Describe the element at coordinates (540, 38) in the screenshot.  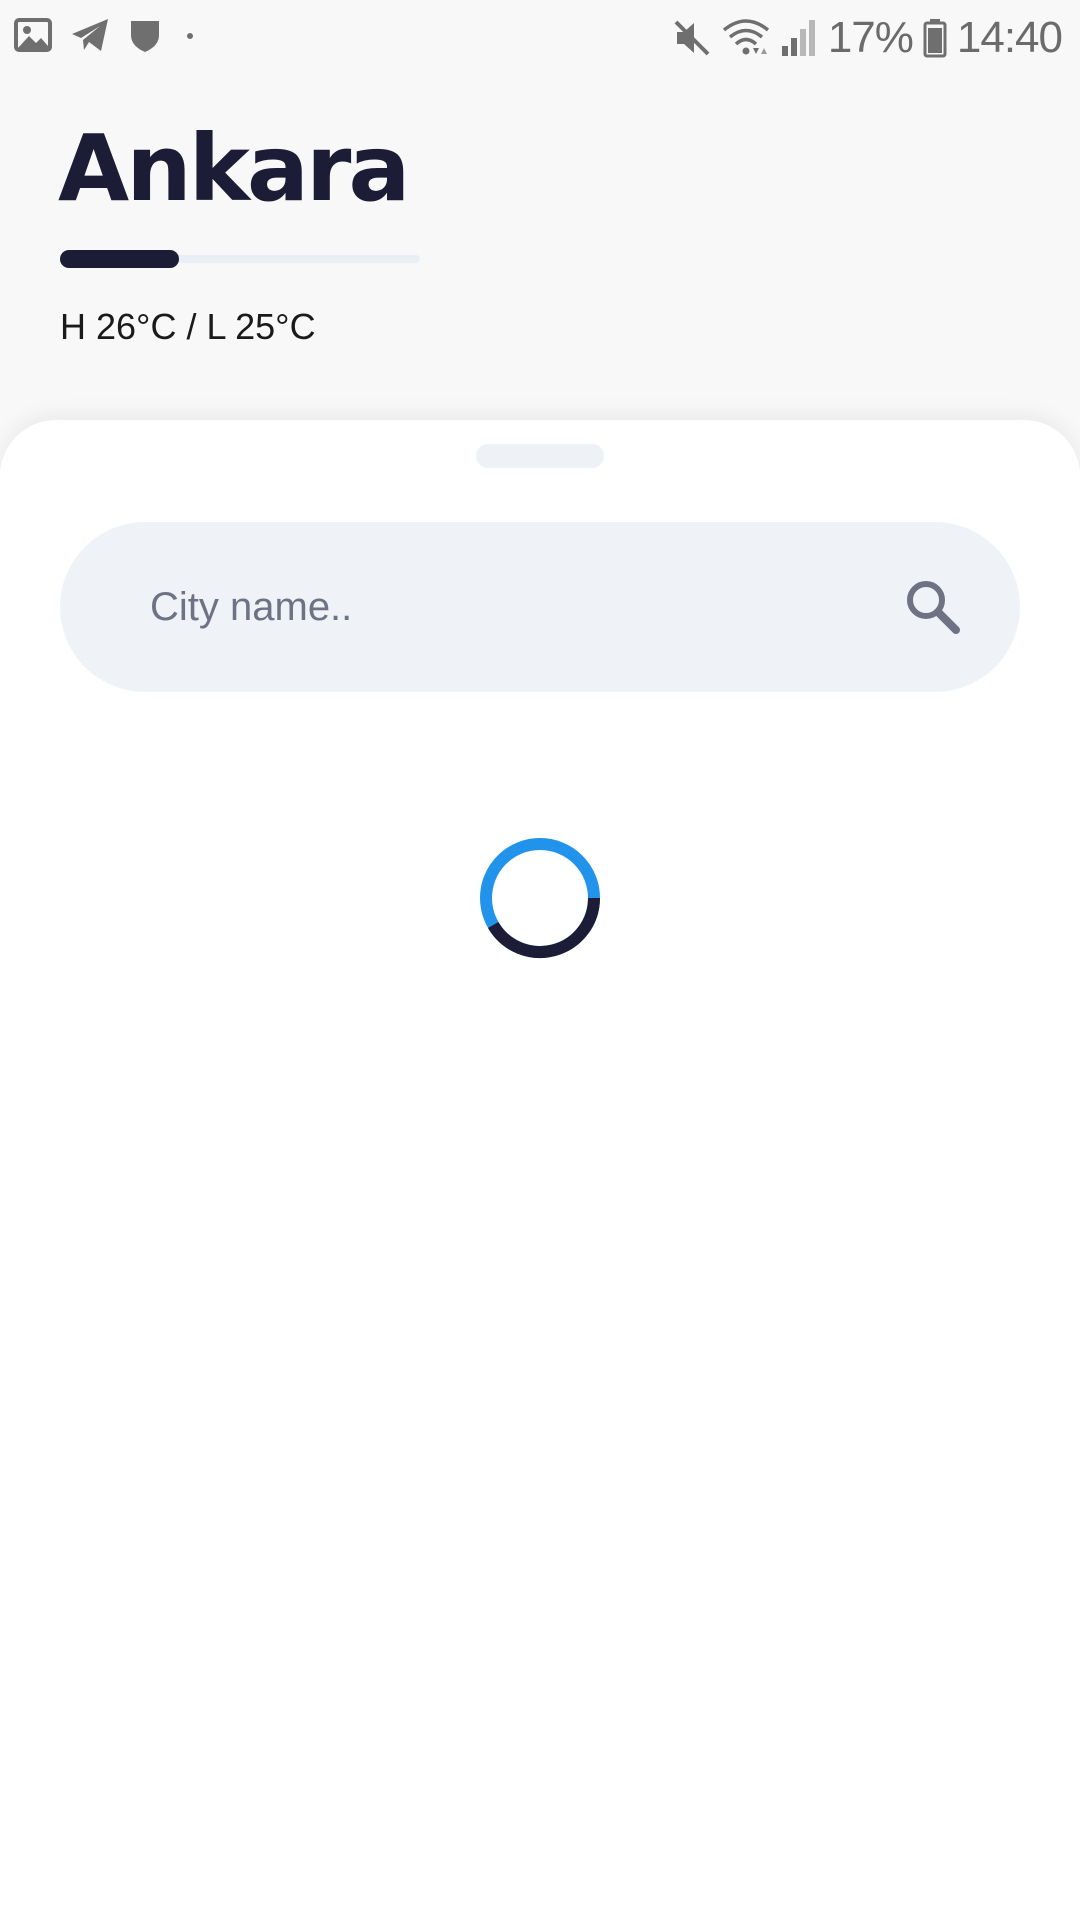
I see `status-bar: 17% 14:40` at that location.